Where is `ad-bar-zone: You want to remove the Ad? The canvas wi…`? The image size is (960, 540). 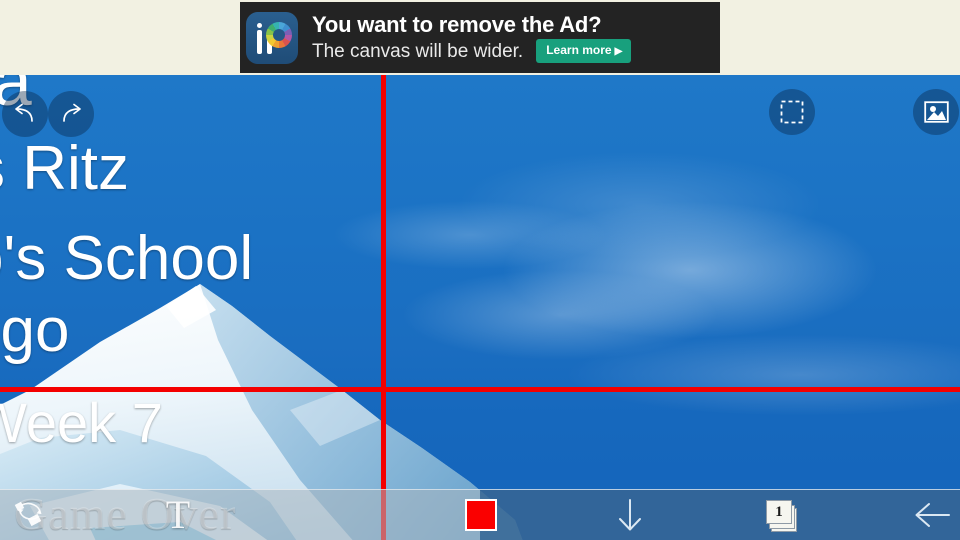
ad-bar-zone: You want to remove the Ad? The canvas wi… is located at coordinates (480, 37).